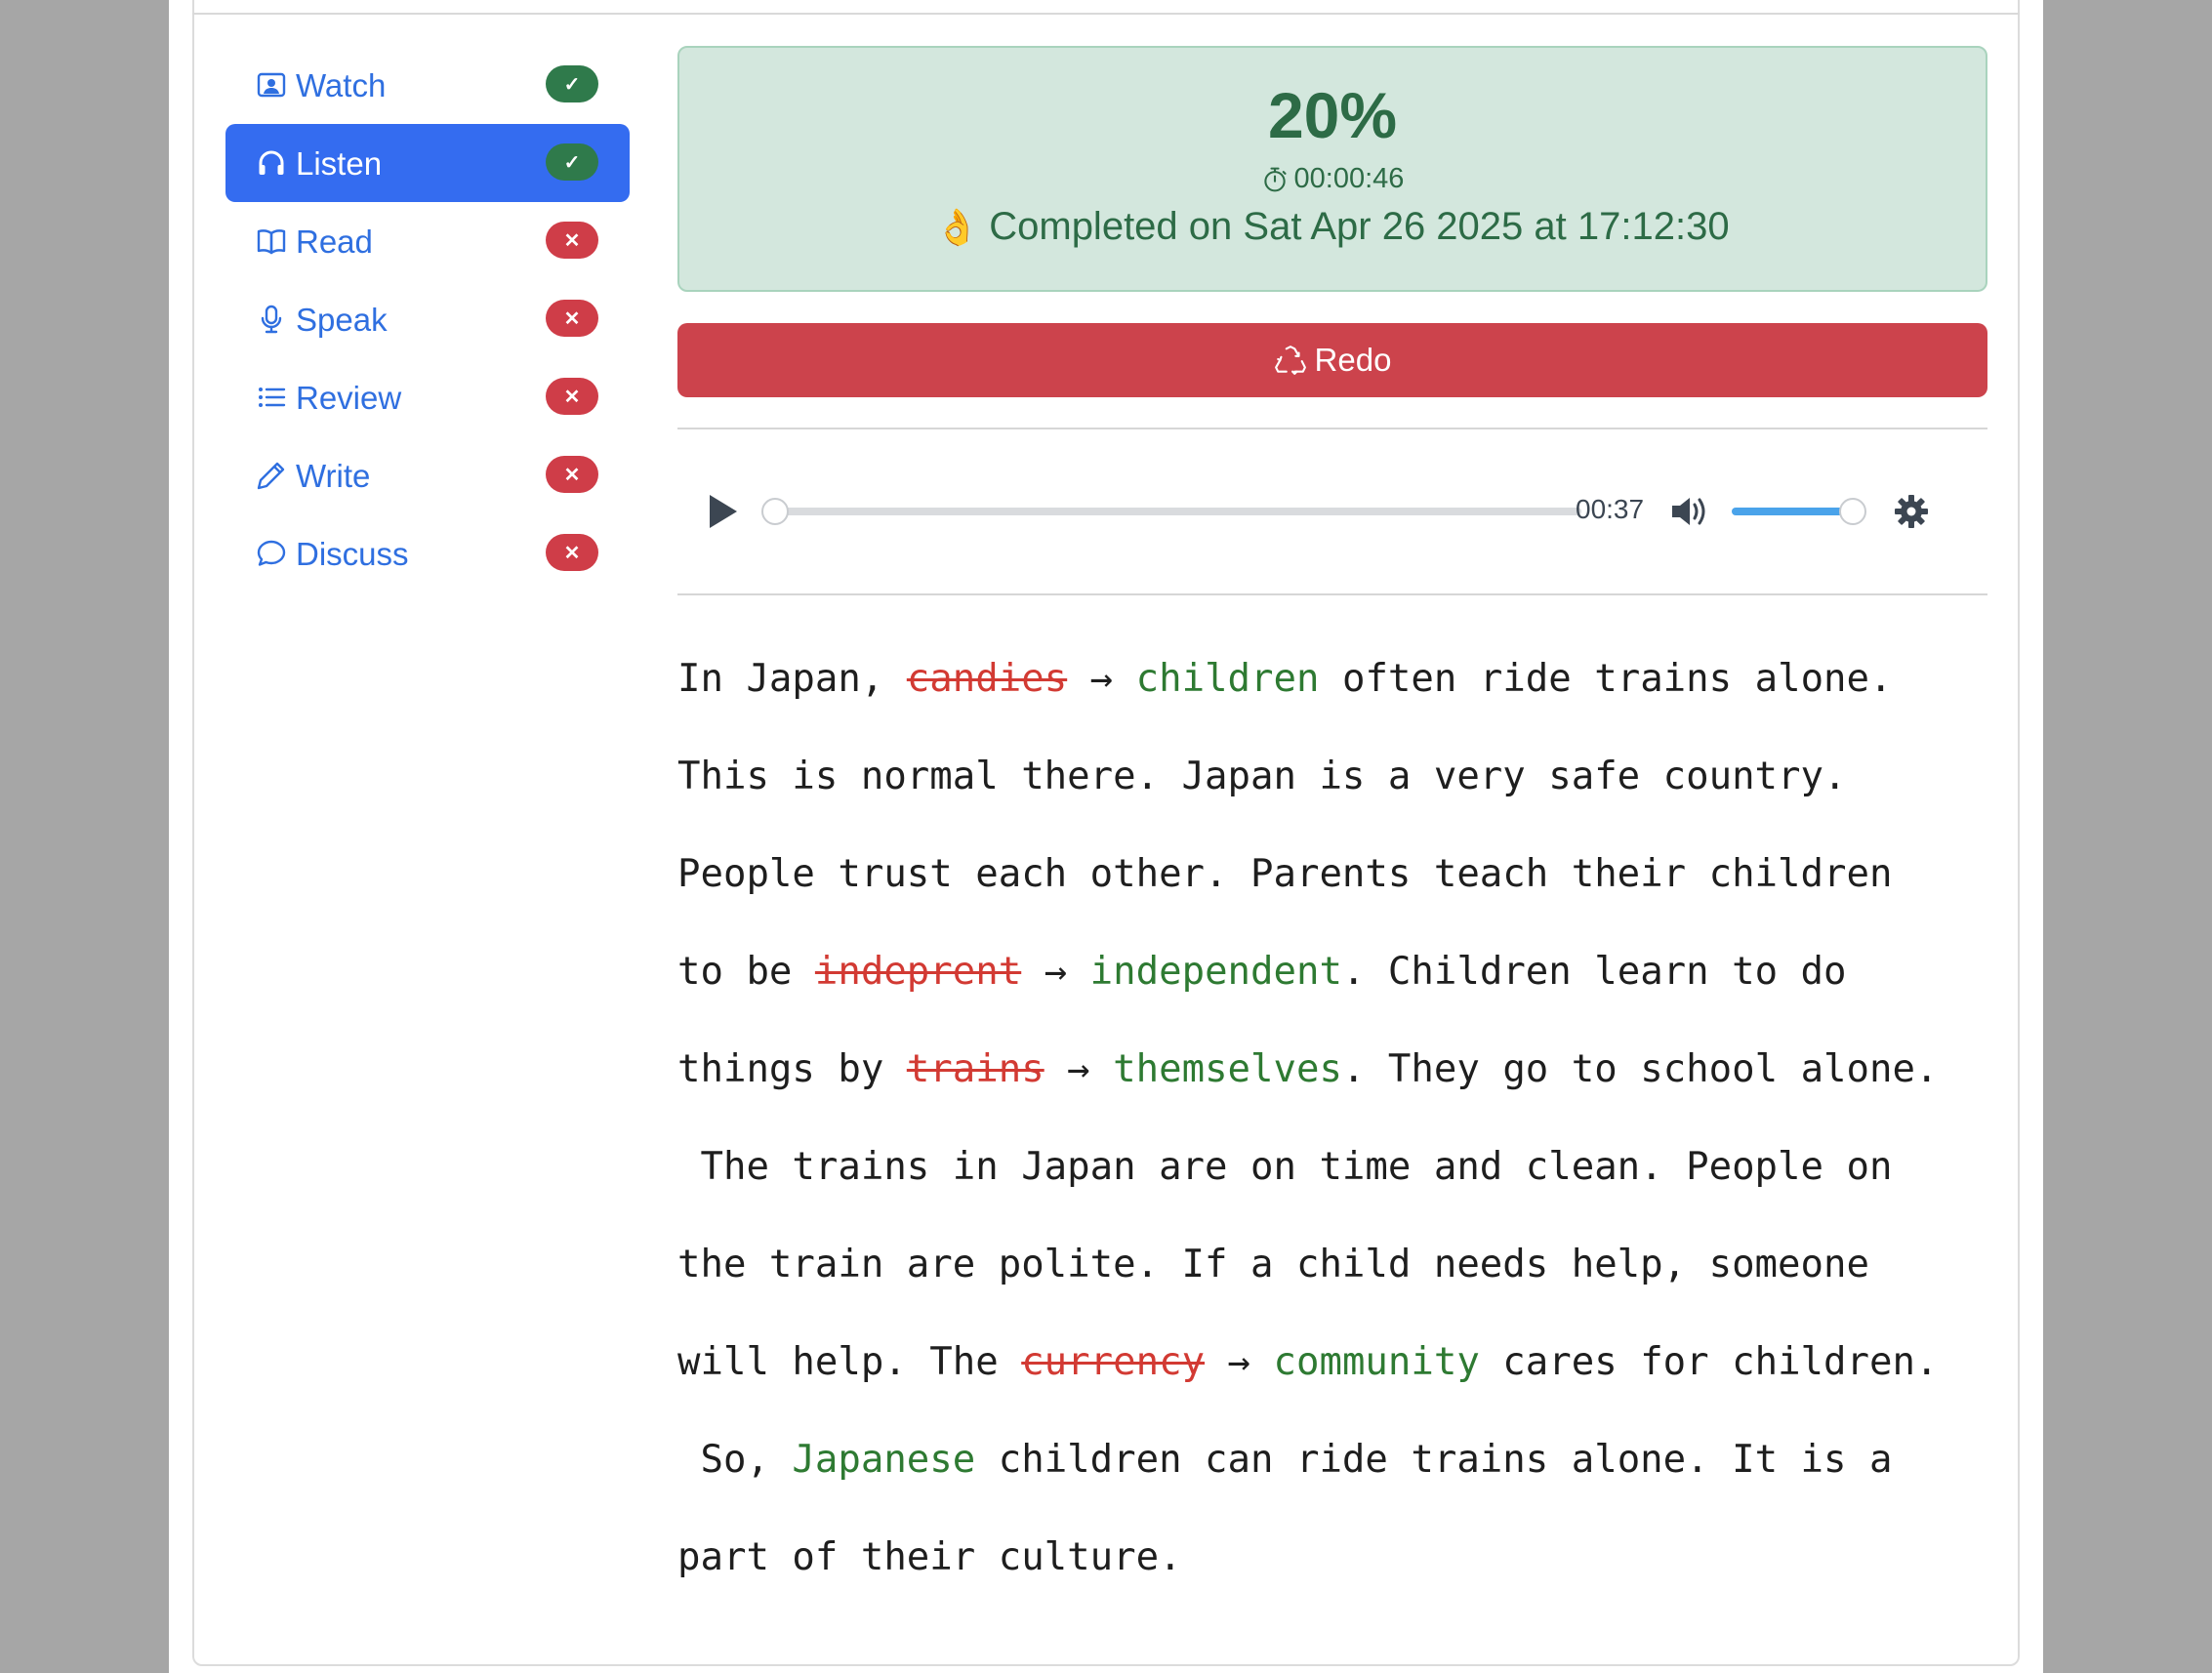 The image size is (2212, 1673). Describe the element at coordinates (341, 85) in the screenshot. I see `sidebar-item-label: Watch` at that location.